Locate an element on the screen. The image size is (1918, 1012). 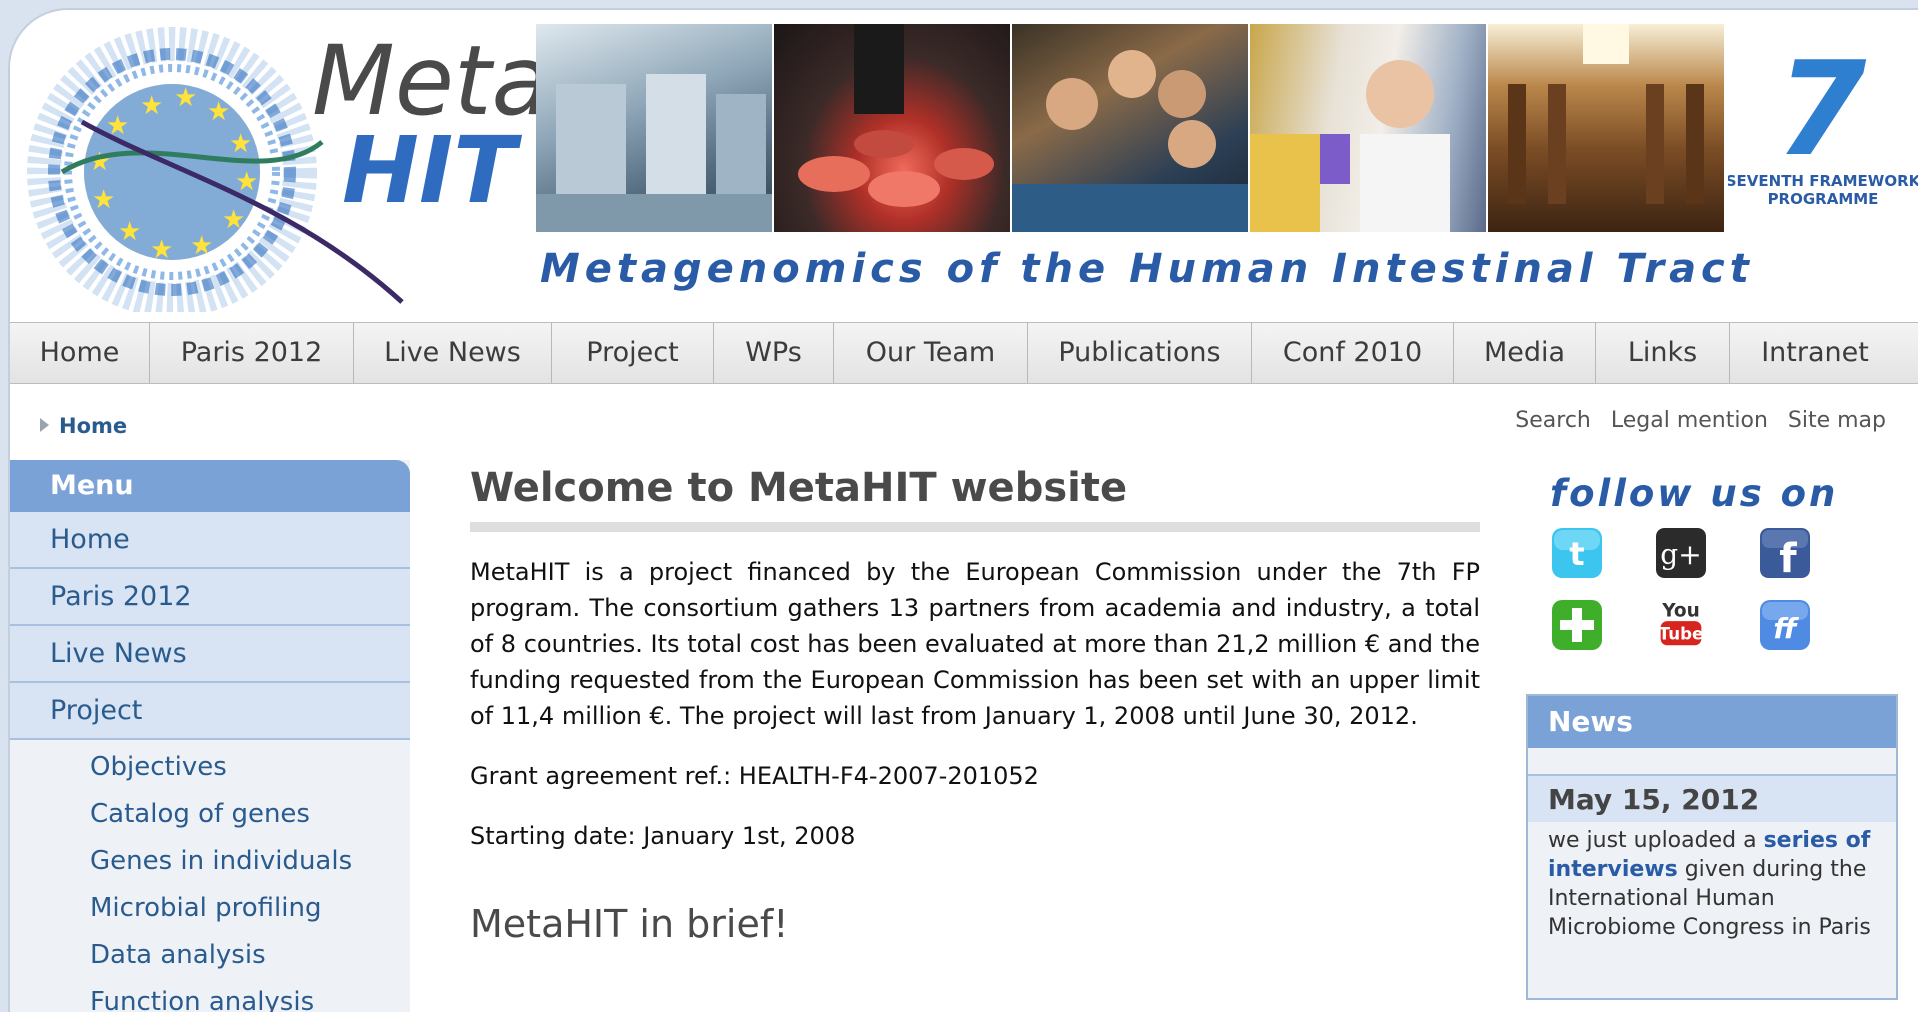
svg-text: HIT is located at coordinates (432, 170).